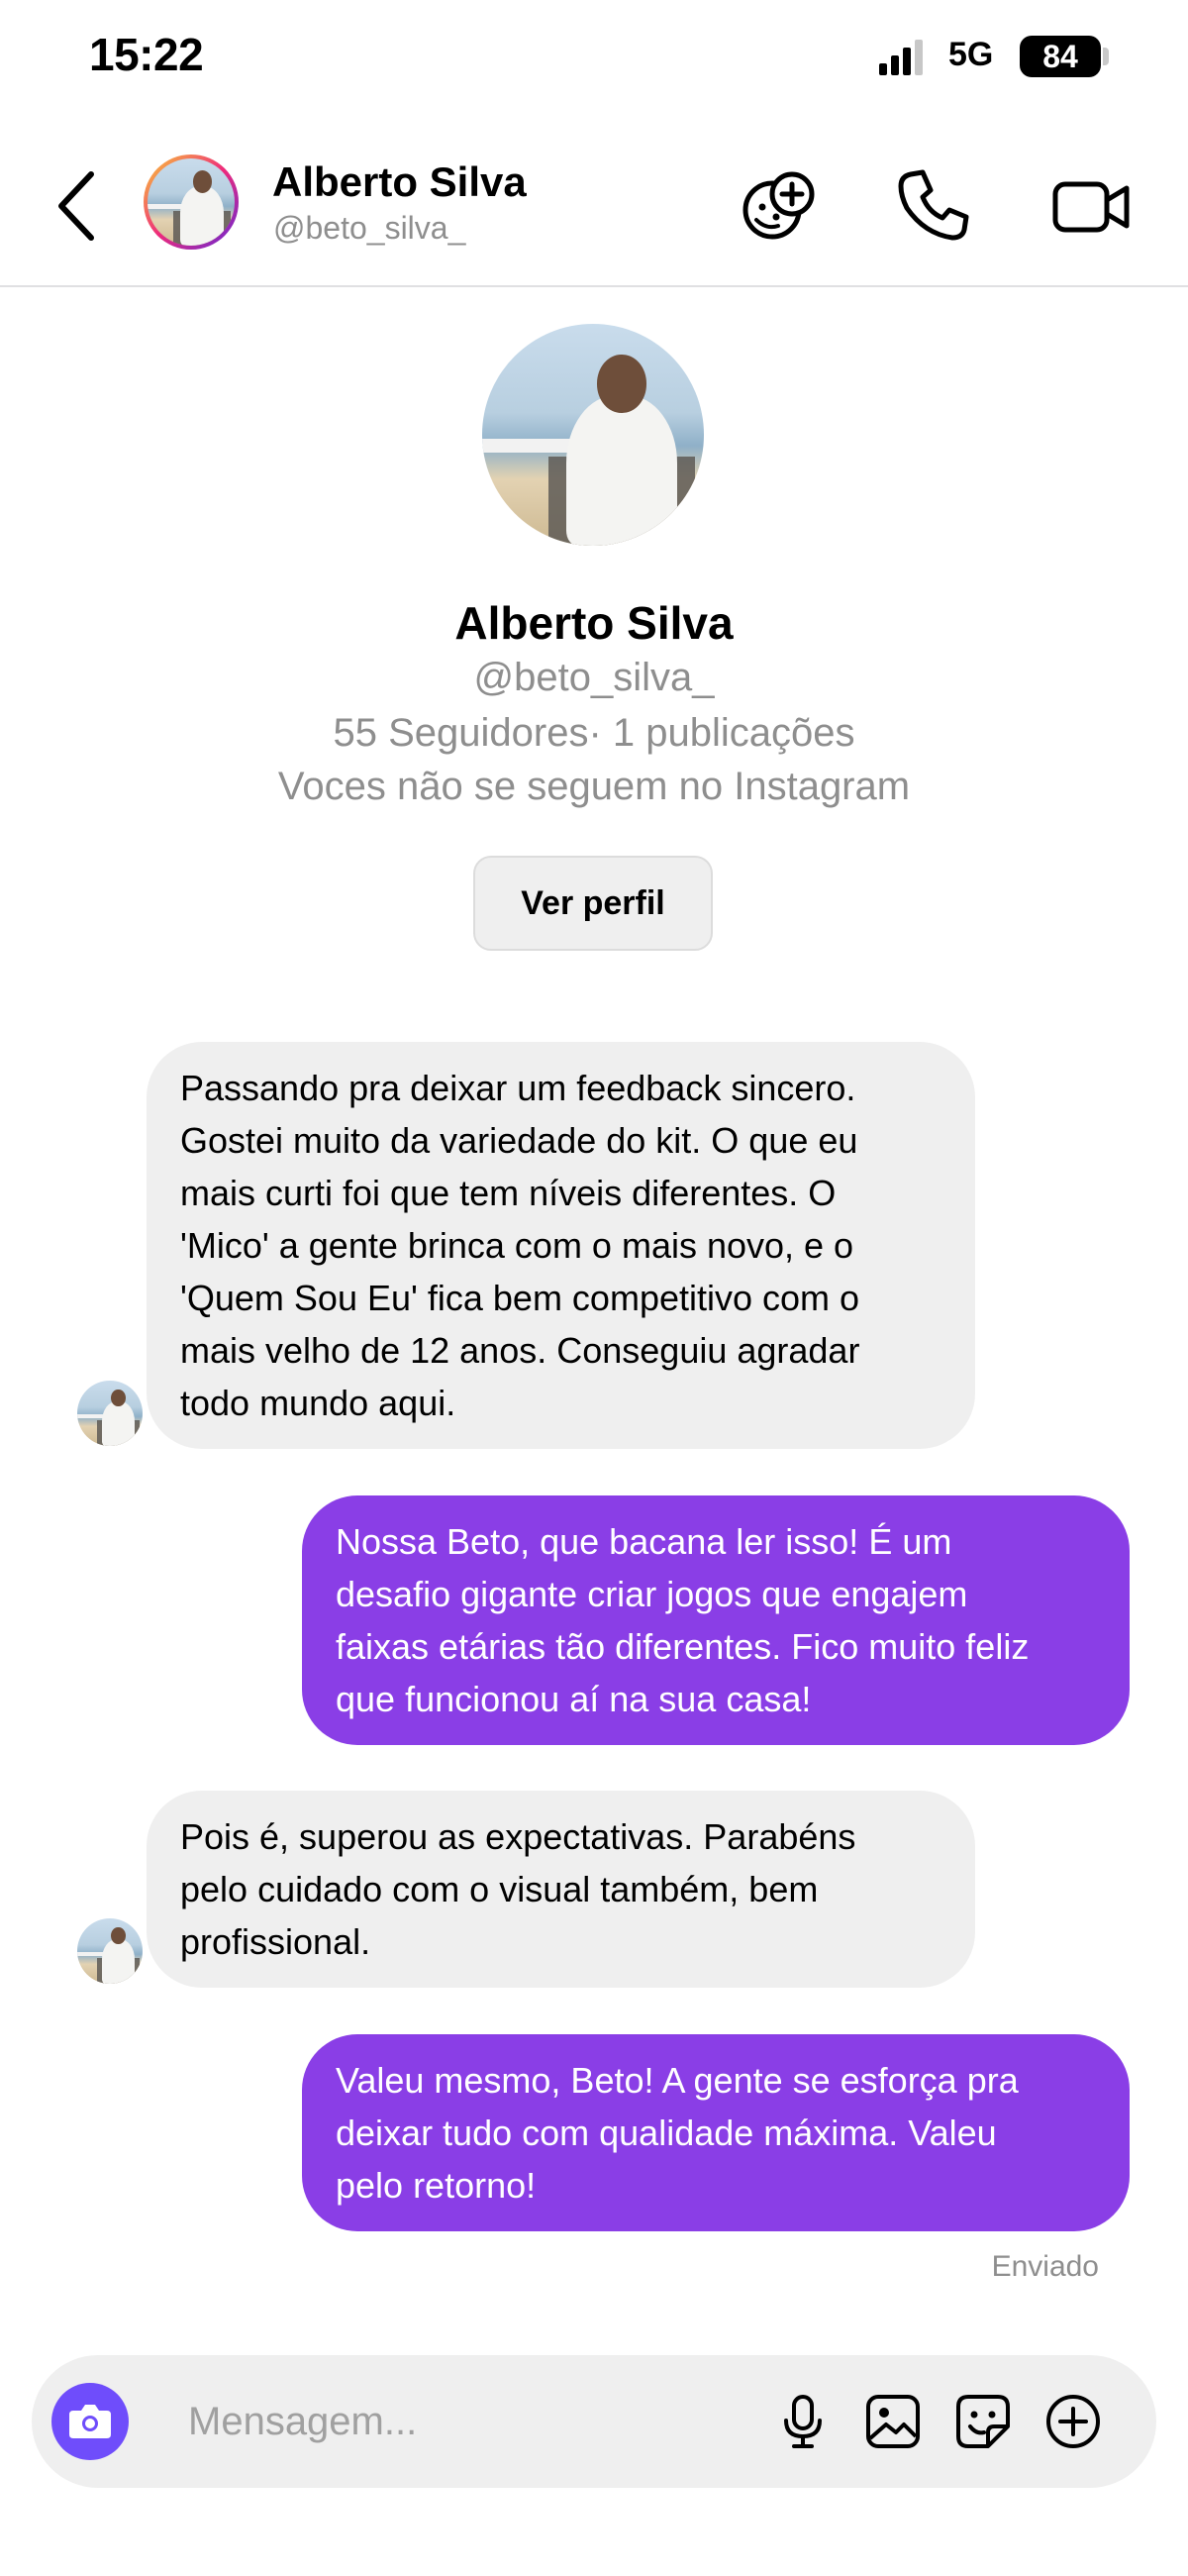 Image resolution: width=1188 pixels, height=2576 pixels. What do you see at coordinates (275, 1941) in the screenshot?
I see `message-line: profissional.` at bounding box center [275, 1941].